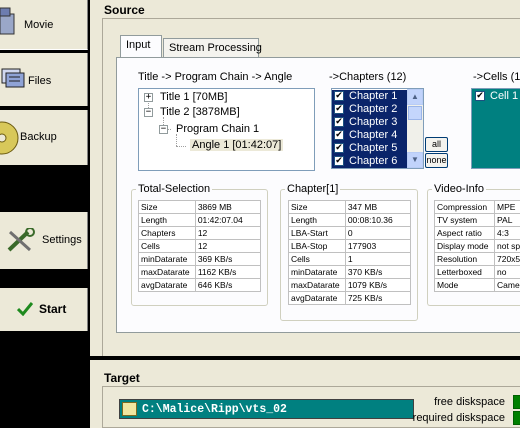 This screenshot has height=428, width=520. Describe the element at coordinates (477, 272) in the screenshot. I see `table-row: Letterboxed no` at that location.